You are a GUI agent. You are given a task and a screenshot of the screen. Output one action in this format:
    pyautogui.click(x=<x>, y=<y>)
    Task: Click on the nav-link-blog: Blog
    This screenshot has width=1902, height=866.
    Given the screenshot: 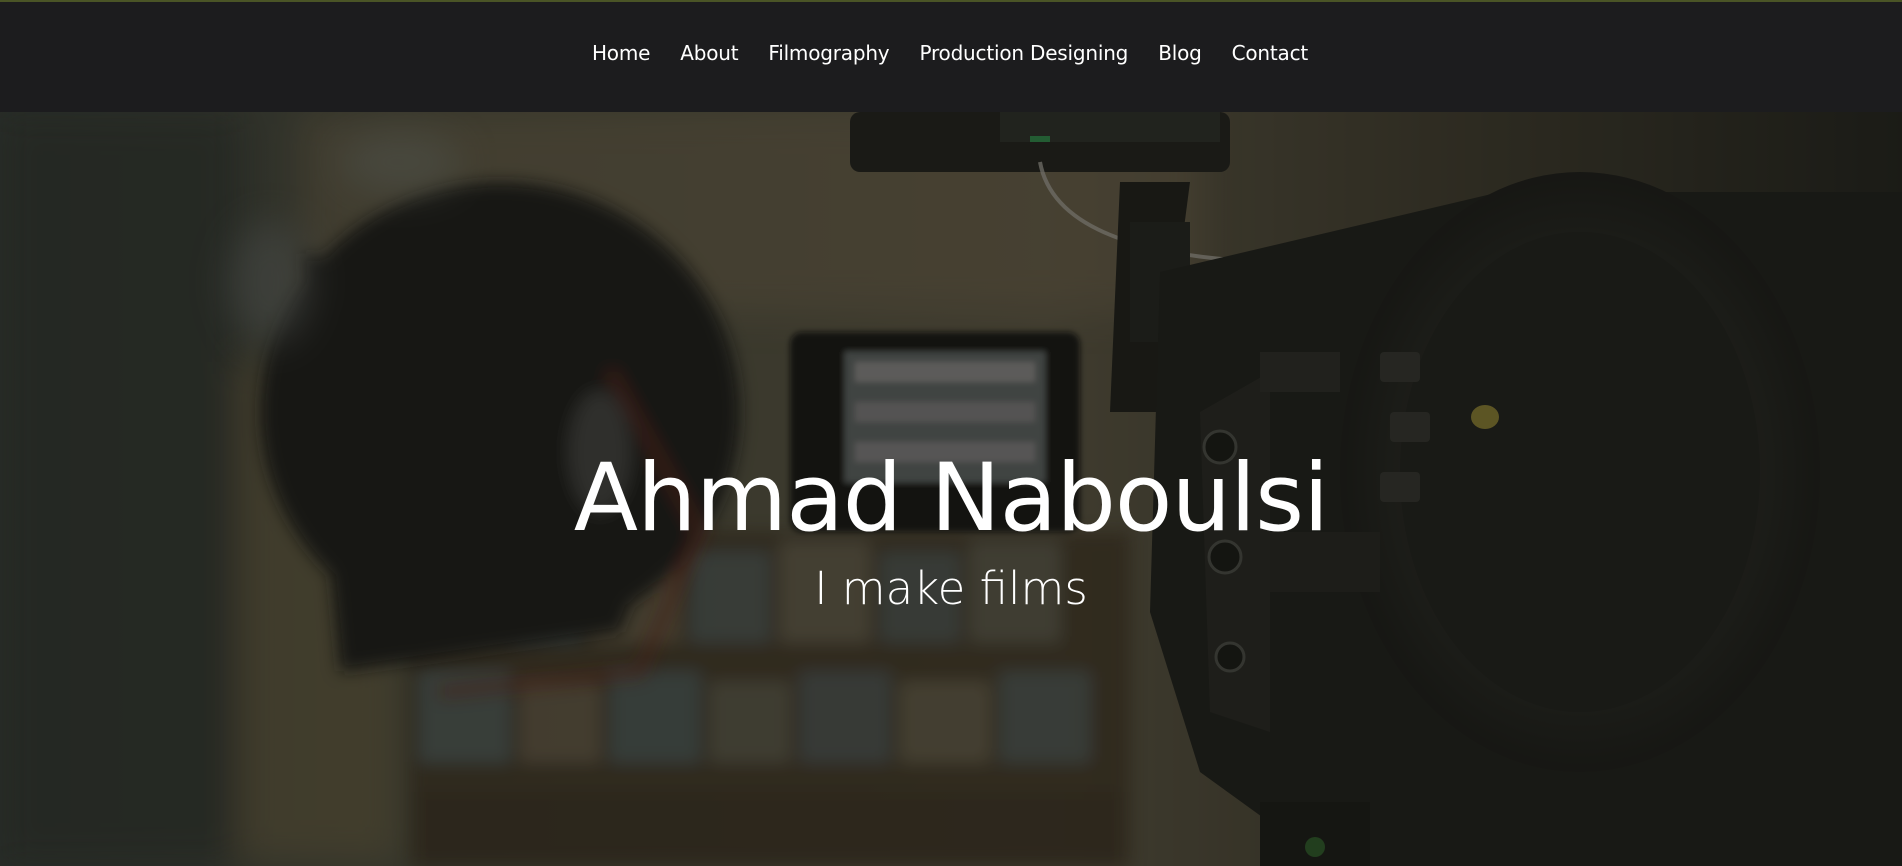 What is the action you would take?
    pyautogui.click(x=1180, y=53)
    